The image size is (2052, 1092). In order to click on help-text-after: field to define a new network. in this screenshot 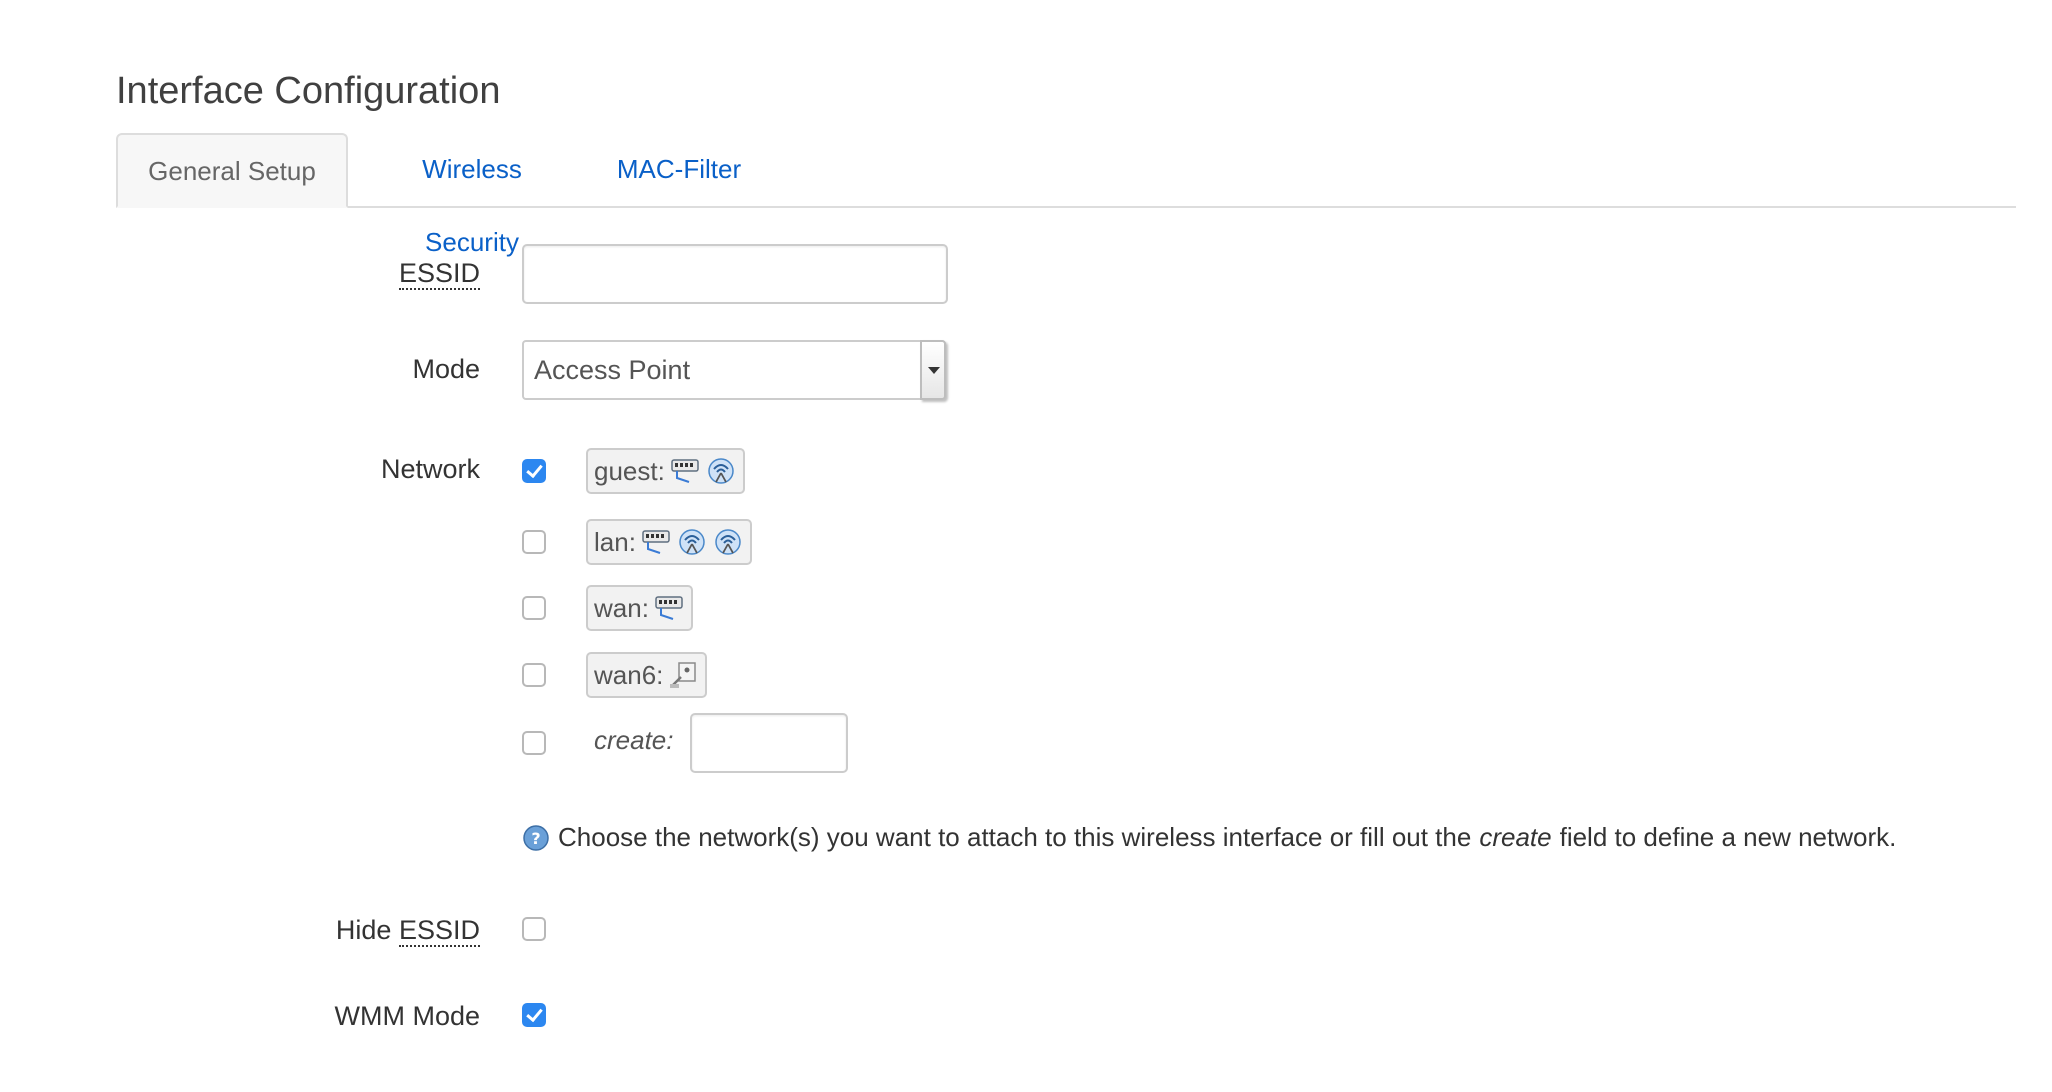, I will do `click(1728, 837)`.